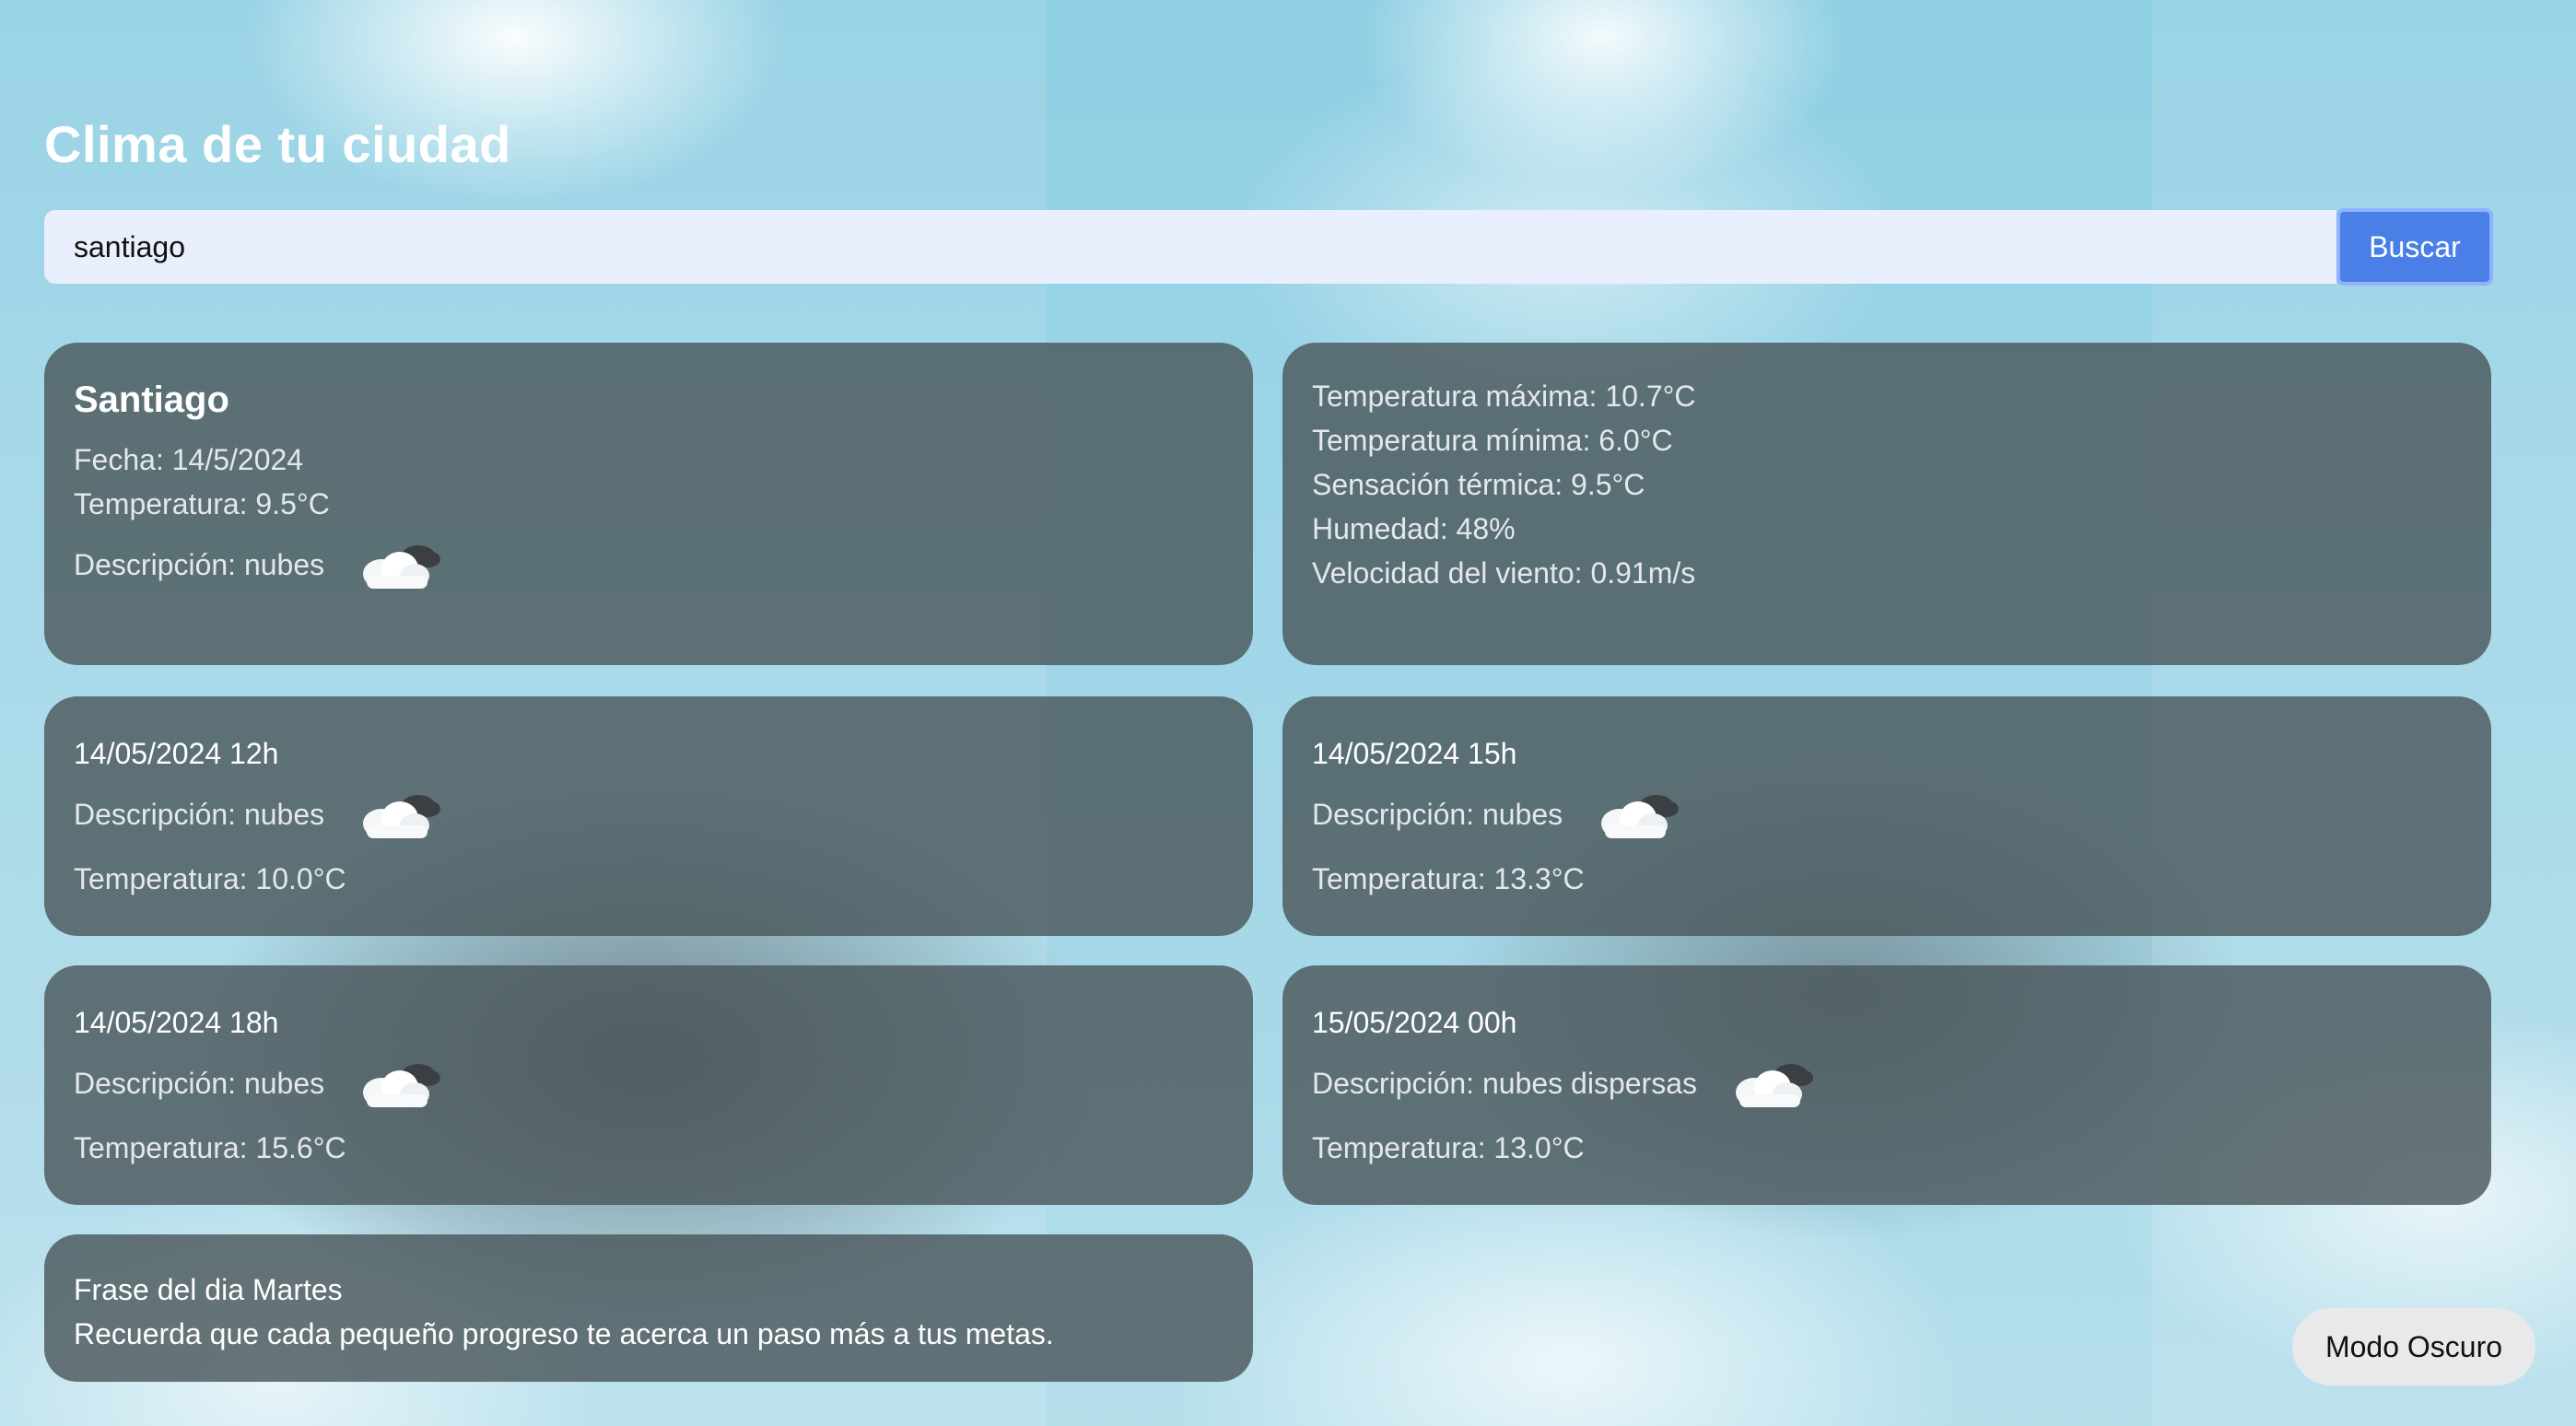 The width and height of the screenshot is (2576, 1426). I want to click on search-button: Buscar, so click(2414, 247).